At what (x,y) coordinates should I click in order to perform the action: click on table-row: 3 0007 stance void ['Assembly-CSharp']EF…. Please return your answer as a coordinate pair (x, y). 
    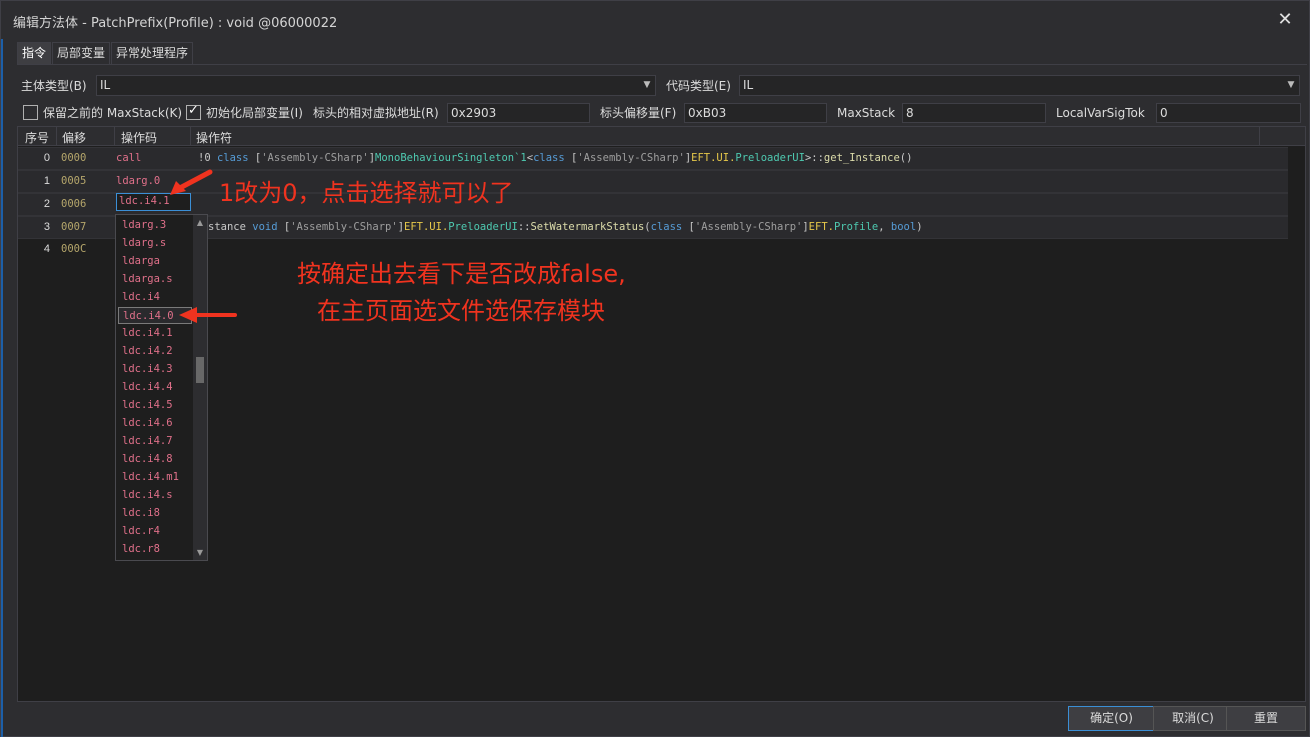
    Looking at the image, I should click on (653, 227).